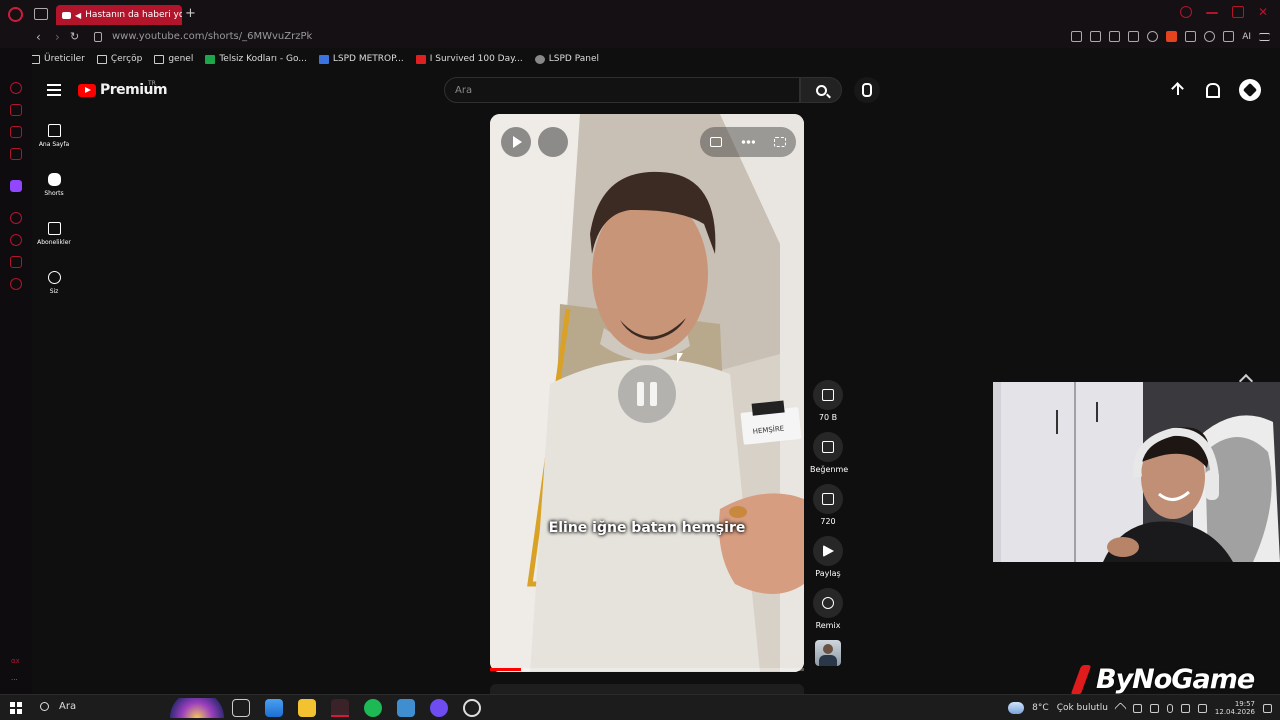 This screenshot has width=1280, height=720. I want to click on clock: 19:57 12.04.2026, so click(1235, 708).